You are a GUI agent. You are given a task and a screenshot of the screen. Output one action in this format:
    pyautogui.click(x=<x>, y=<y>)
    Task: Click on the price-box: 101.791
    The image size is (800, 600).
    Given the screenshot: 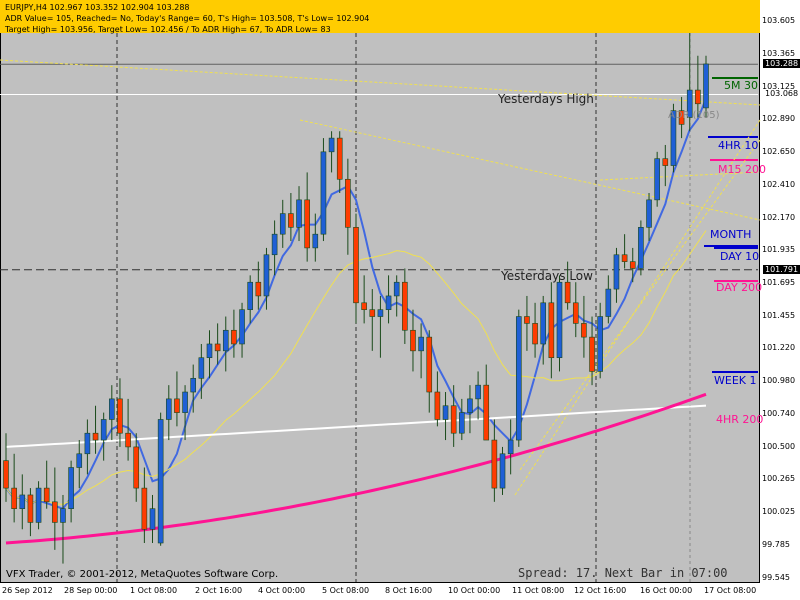 What is the action you would take?
    pyautogui.click(x=781, y=269)
    